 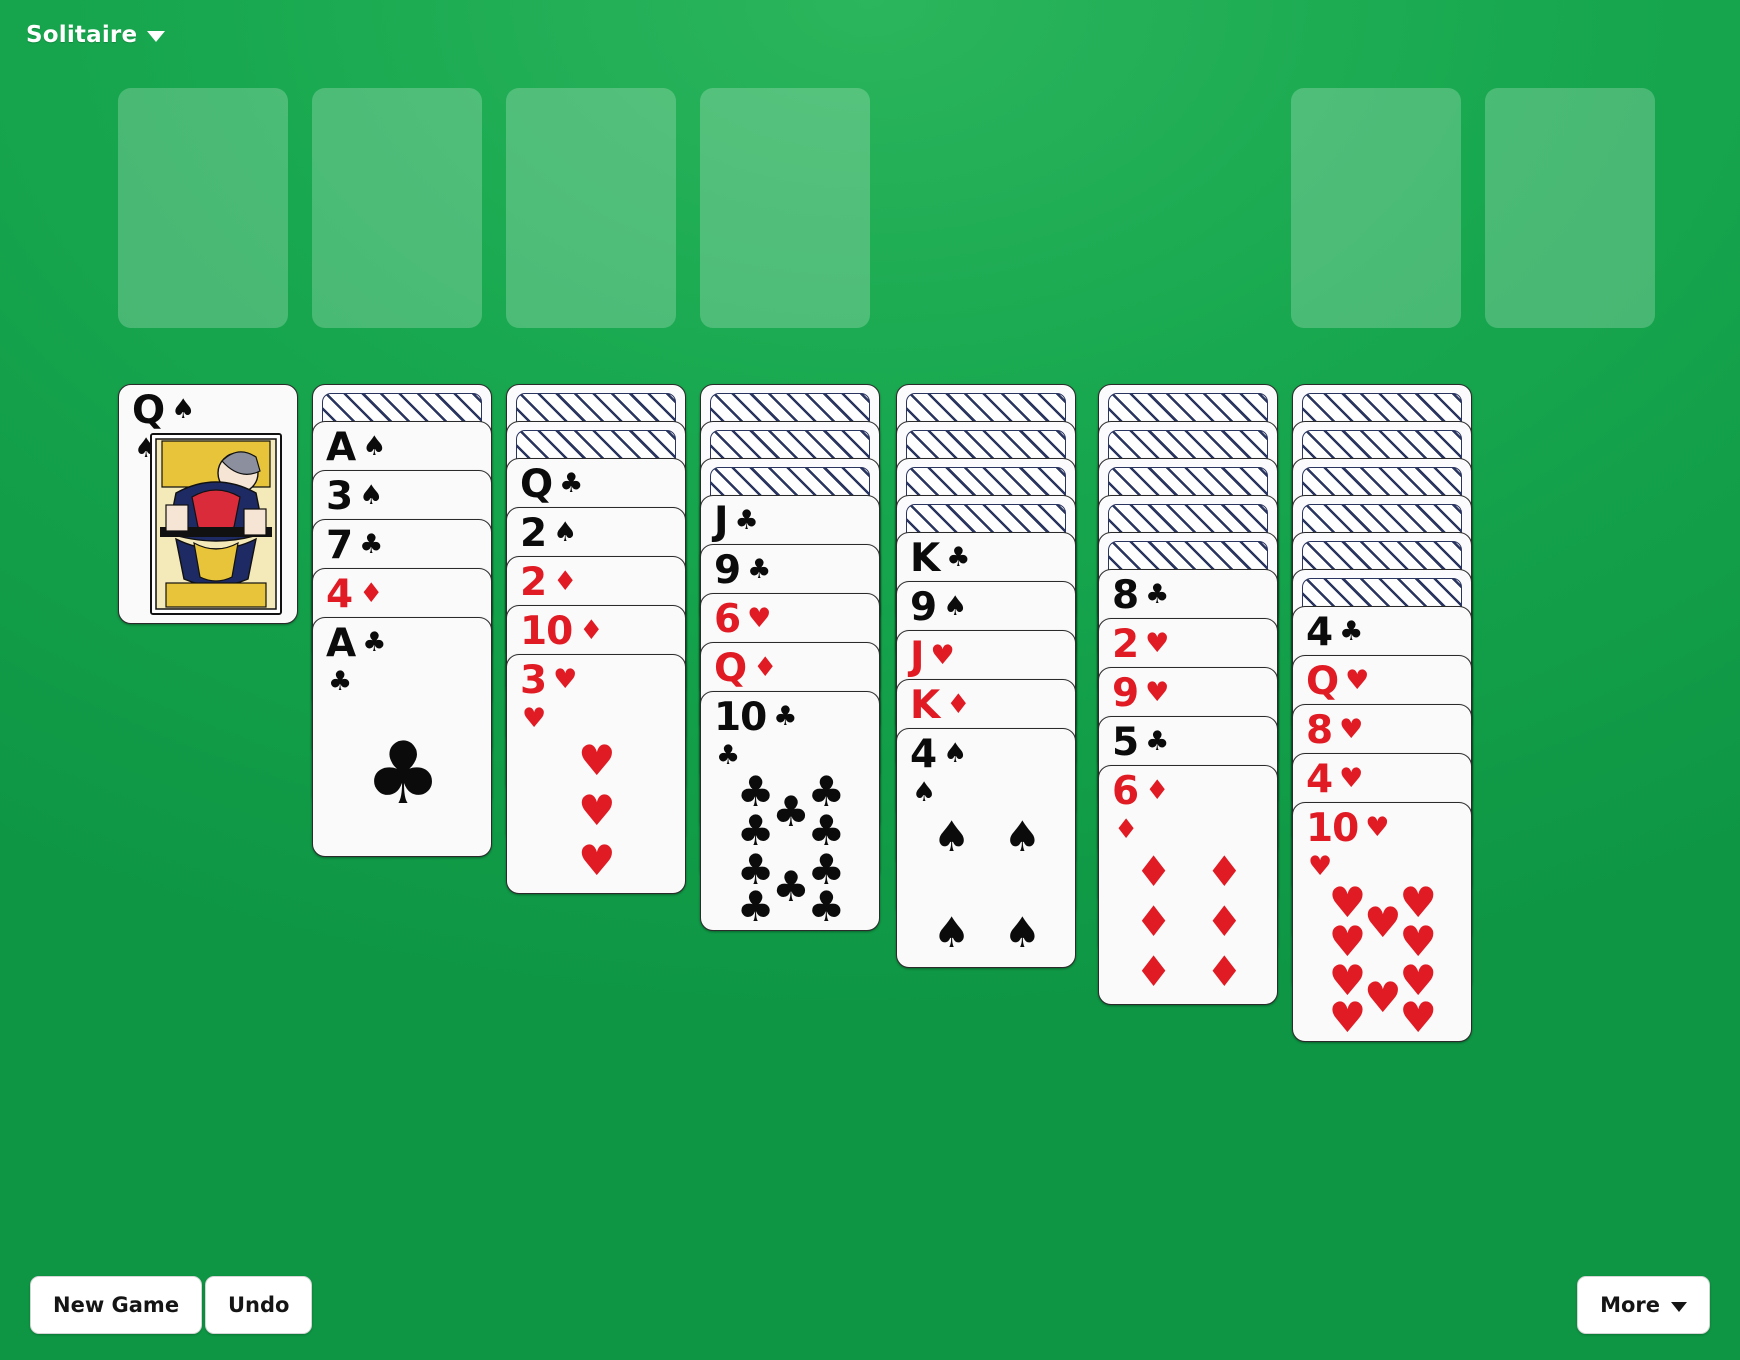 What do you see at coordinates (341, 447) in the screenshot?
I see `card-rank: A` at bounding box center [341, 447].